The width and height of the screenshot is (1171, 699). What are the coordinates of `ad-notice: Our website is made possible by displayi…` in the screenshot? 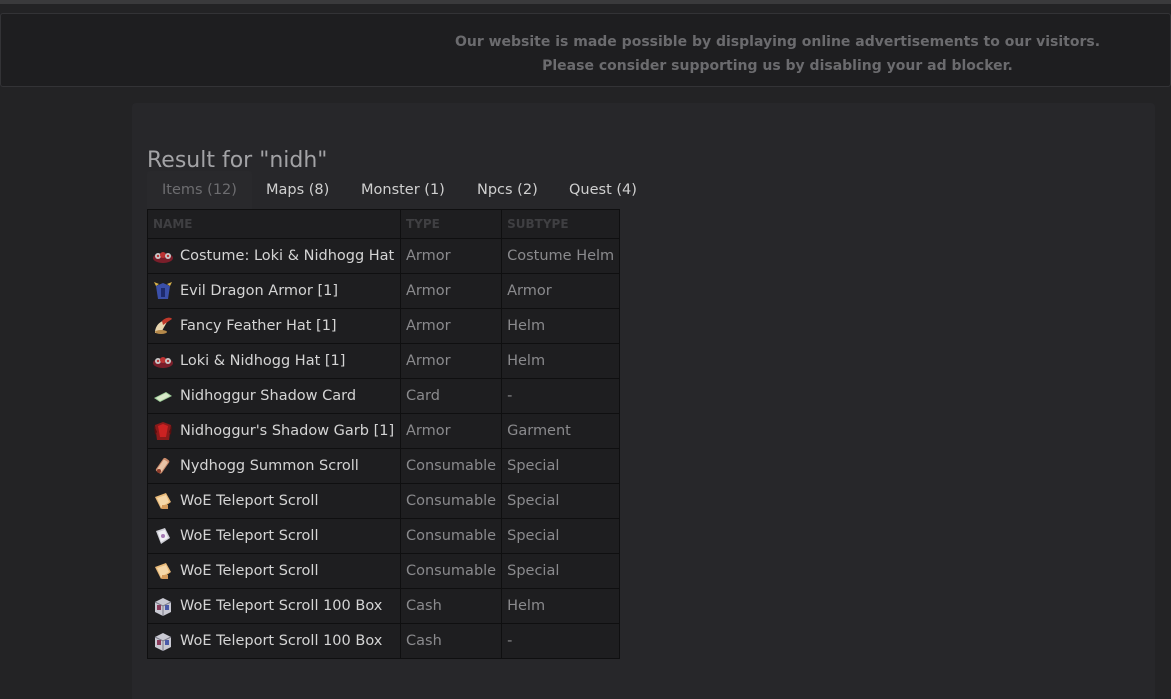 It's located at (585, 50).